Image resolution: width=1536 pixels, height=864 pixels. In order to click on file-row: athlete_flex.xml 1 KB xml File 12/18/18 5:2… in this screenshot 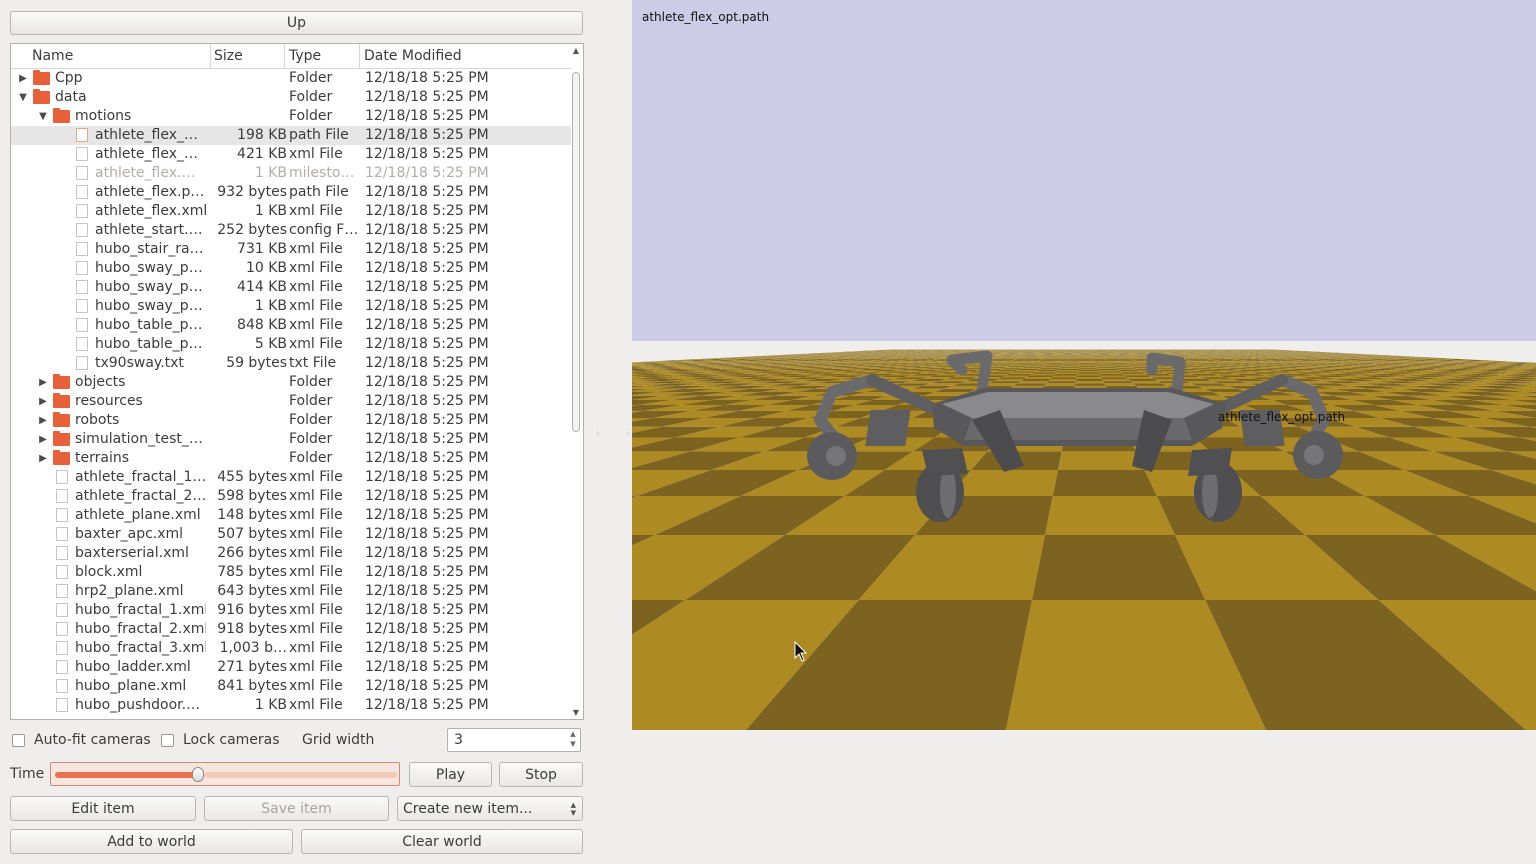, I will do `click(291, 211)`.